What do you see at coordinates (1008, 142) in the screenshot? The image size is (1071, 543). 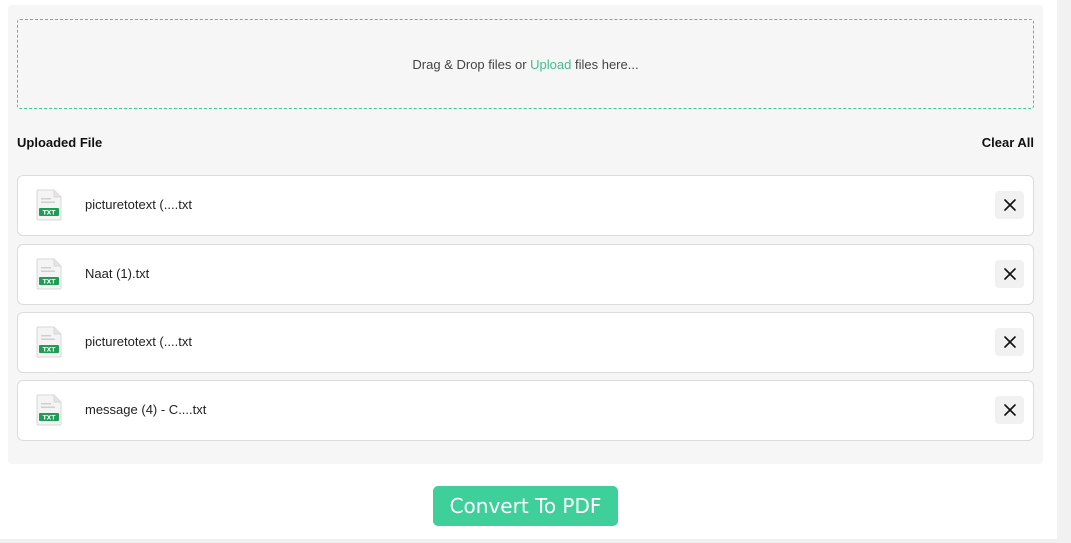 I see `clear-all-button: Clear All` at bounding box center [1008, 142].